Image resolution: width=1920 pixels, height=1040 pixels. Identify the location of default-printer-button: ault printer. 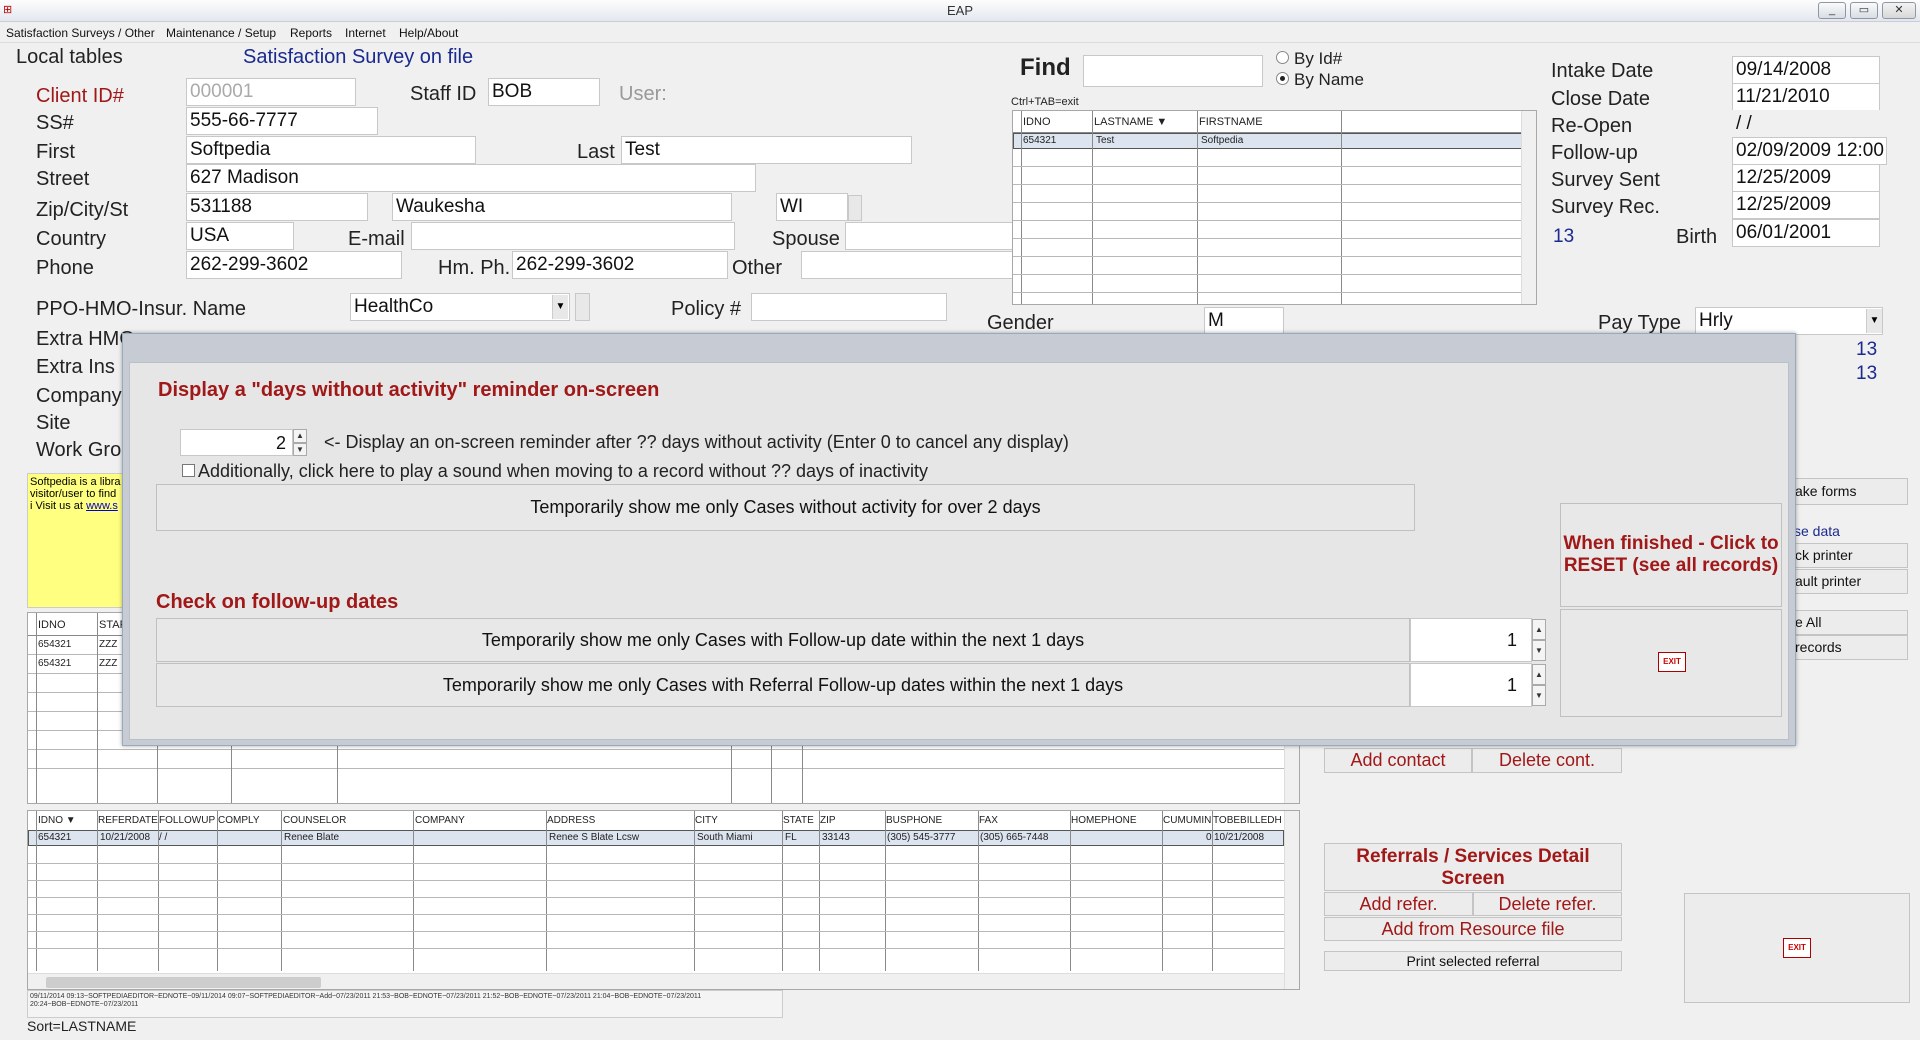
(1849, 581).